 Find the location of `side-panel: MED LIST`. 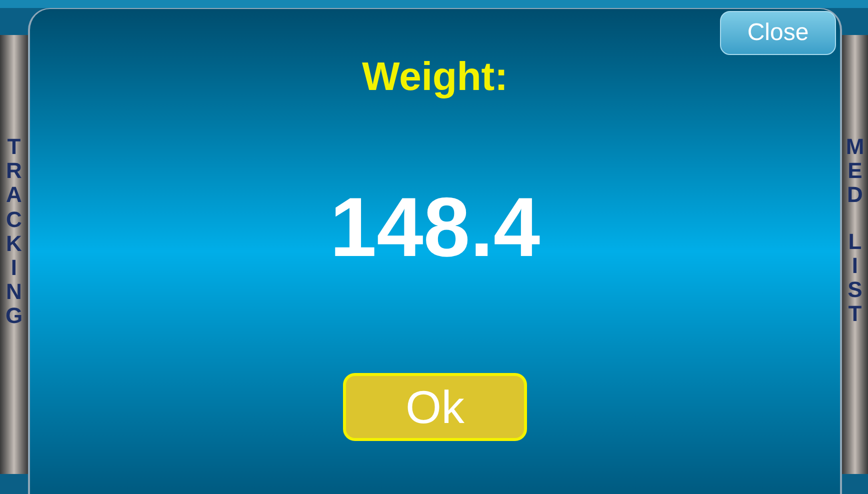

side-panel: MED LIST is located at coordinates (855, 254).